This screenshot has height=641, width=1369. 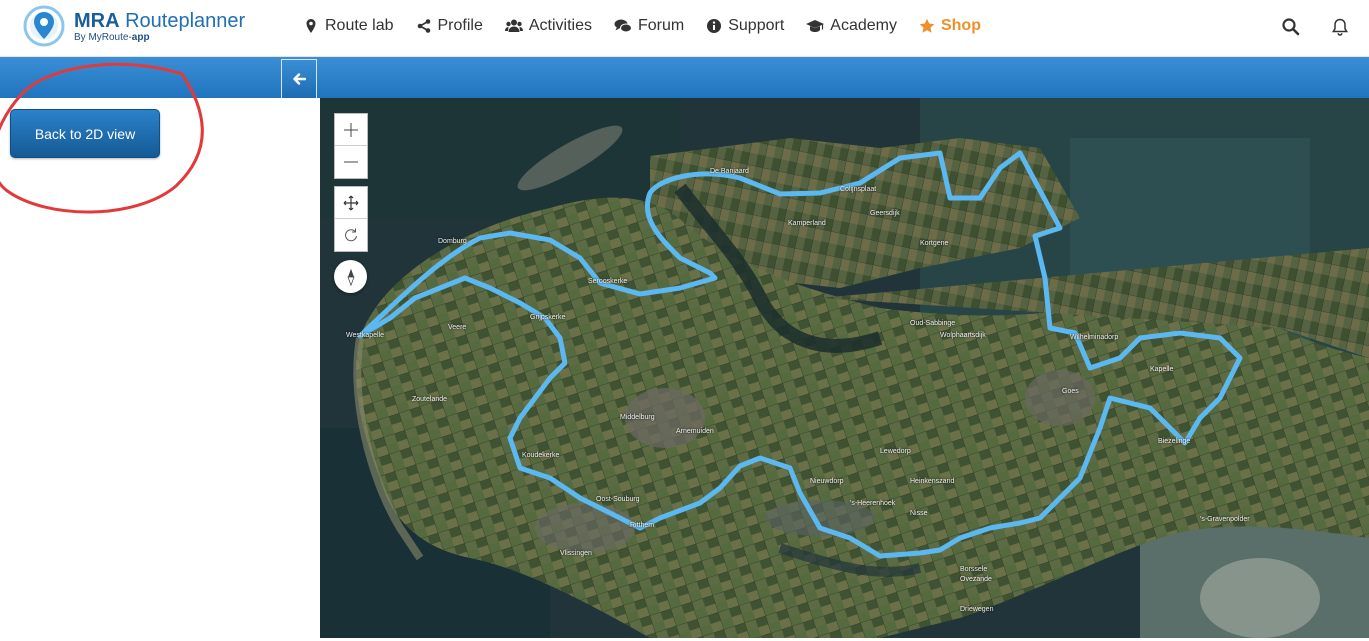 I want to click on place-label: Koudekerke, so click(x=541, y=455).